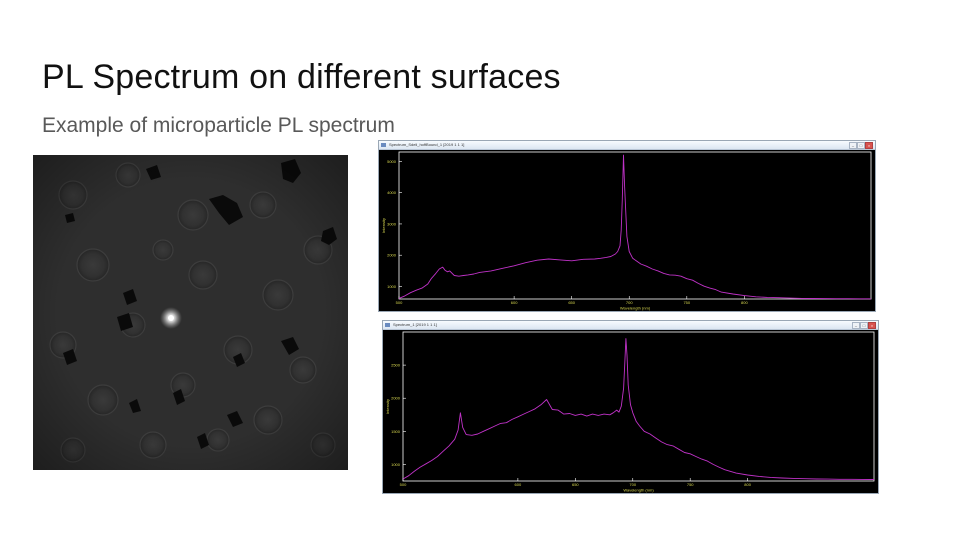 The image size is (960, 540). I want to click on y-tick-label: 3000, so click(392, 223).